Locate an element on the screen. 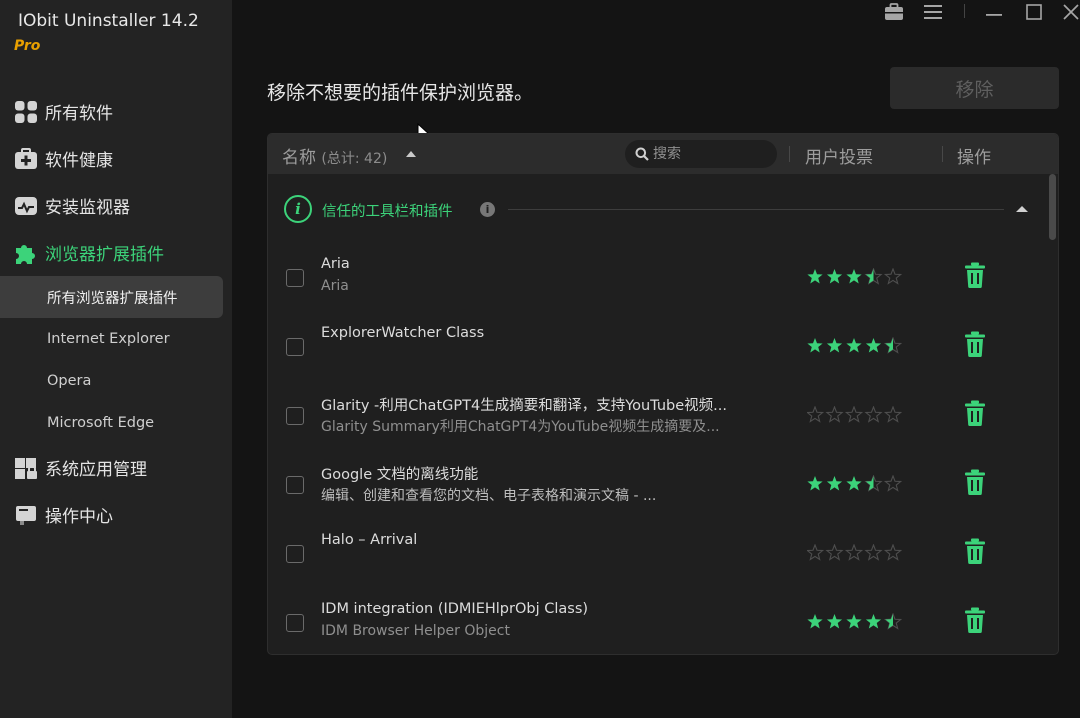 This screenshot has width=1080, height=718. minimize-icon is located at coordinates (994, 12).